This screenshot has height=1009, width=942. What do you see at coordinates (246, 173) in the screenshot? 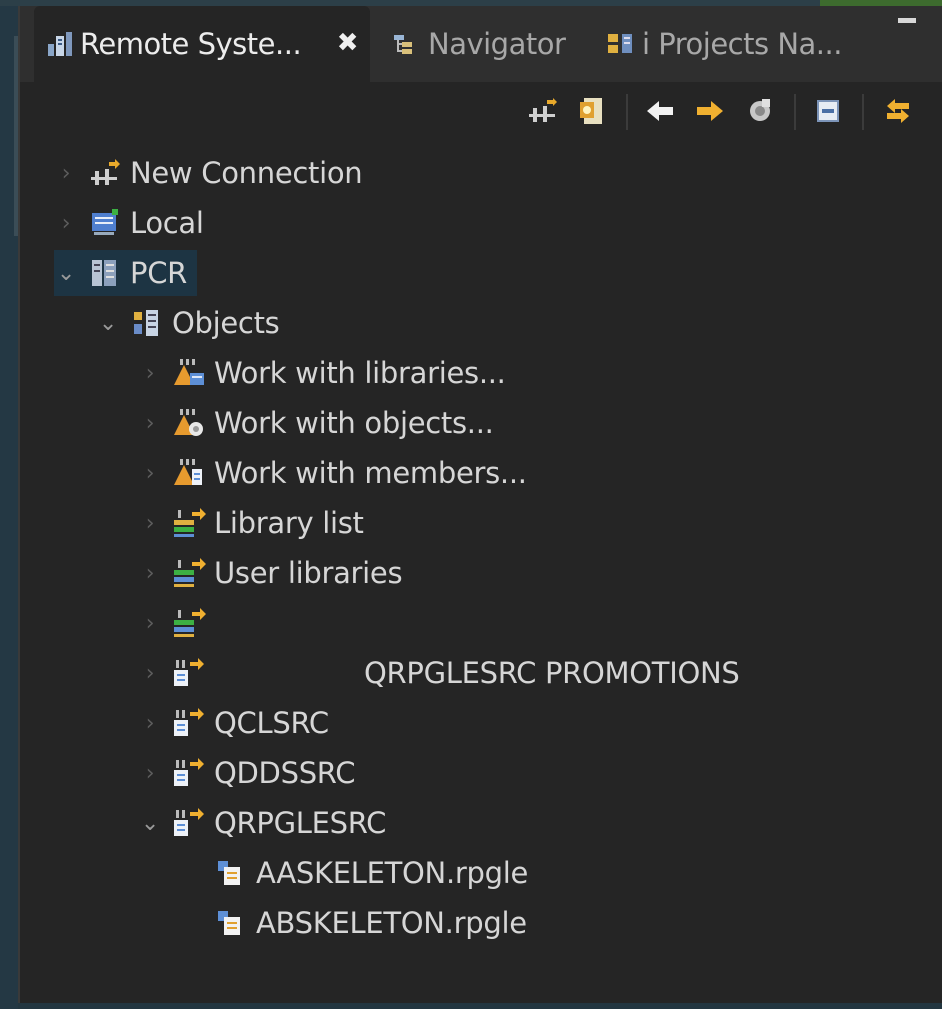
I see `tree-item-label: New Connection` at bounding box center [246, 173].